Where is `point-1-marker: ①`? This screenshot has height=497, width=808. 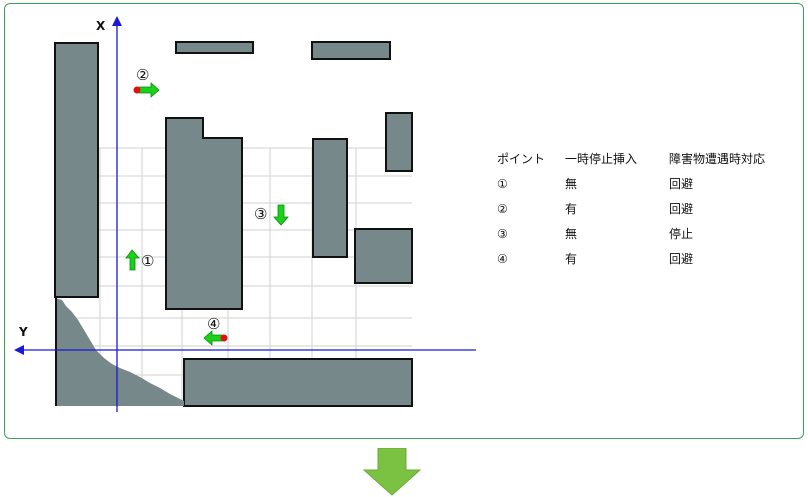 point-1-marker: ① is located at coordinates (139, 260).